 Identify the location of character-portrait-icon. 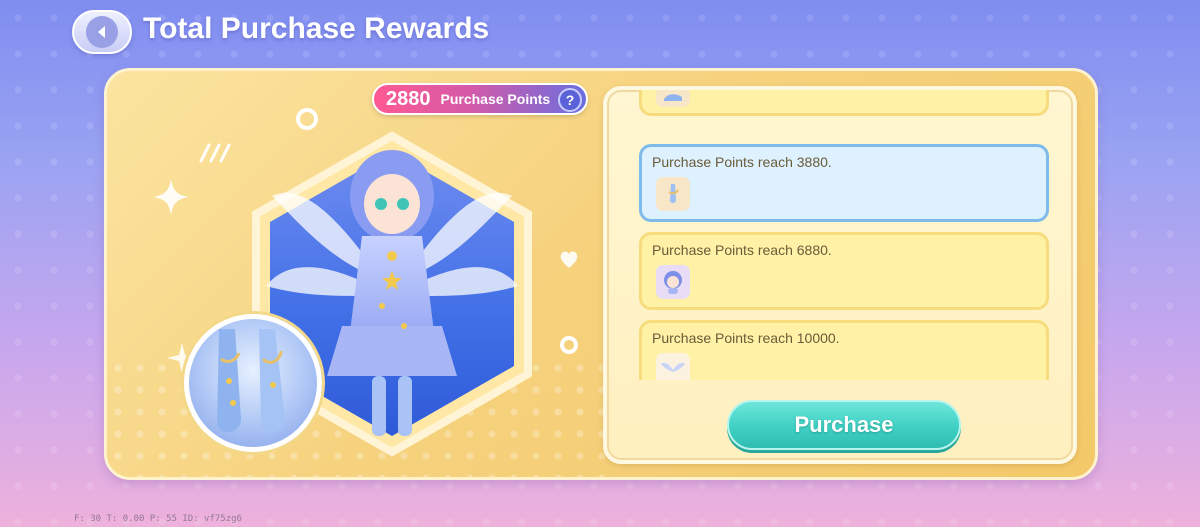
(673, 282).